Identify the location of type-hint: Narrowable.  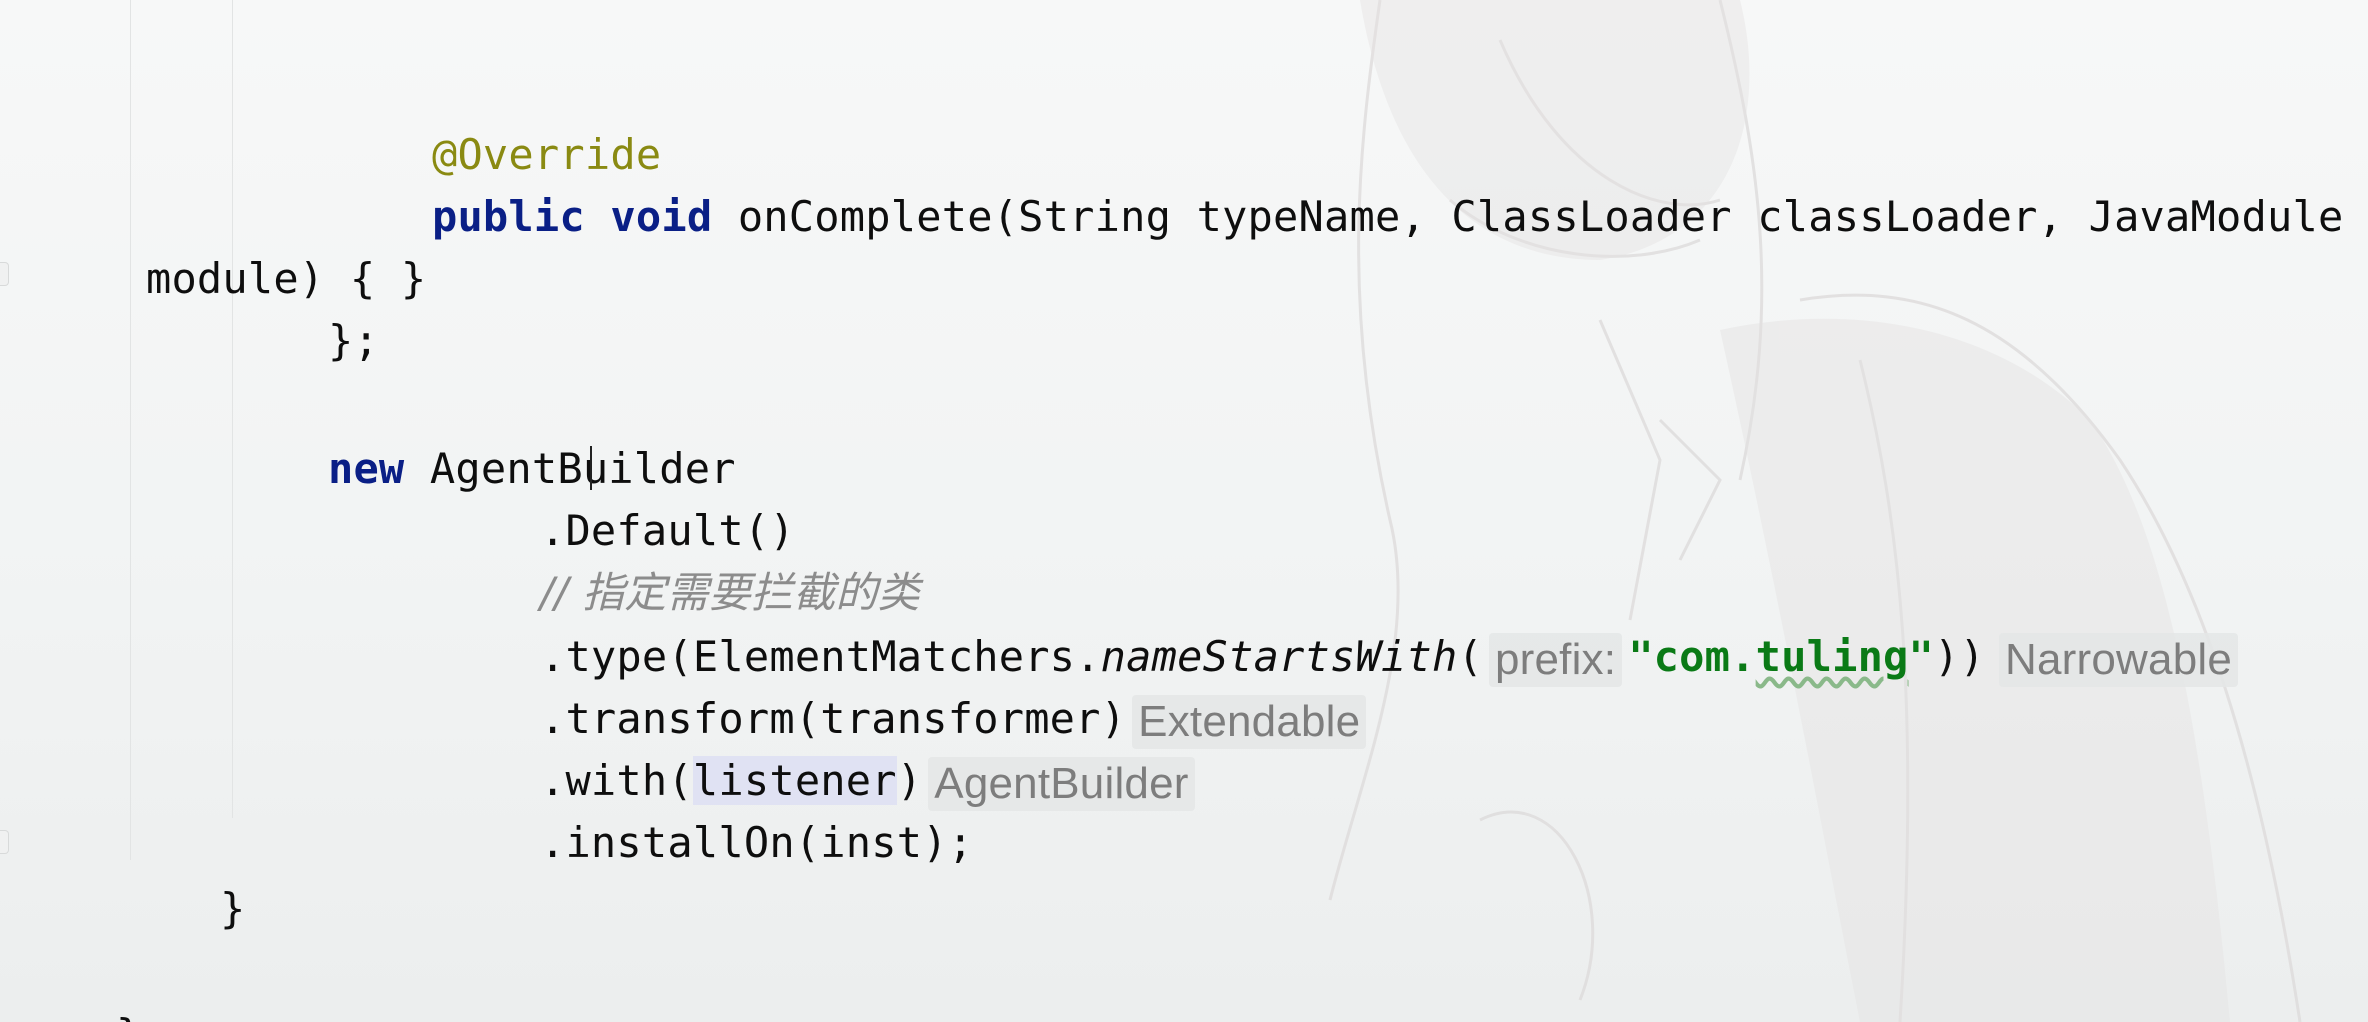
(2119, 659).